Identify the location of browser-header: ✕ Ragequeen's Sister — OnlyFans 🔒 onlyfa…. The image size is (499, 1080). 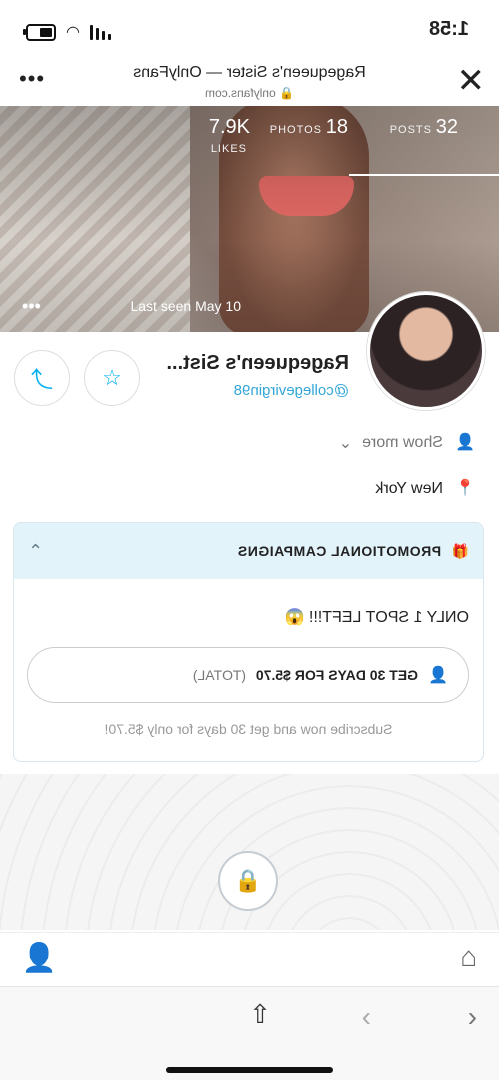
(249, 82).